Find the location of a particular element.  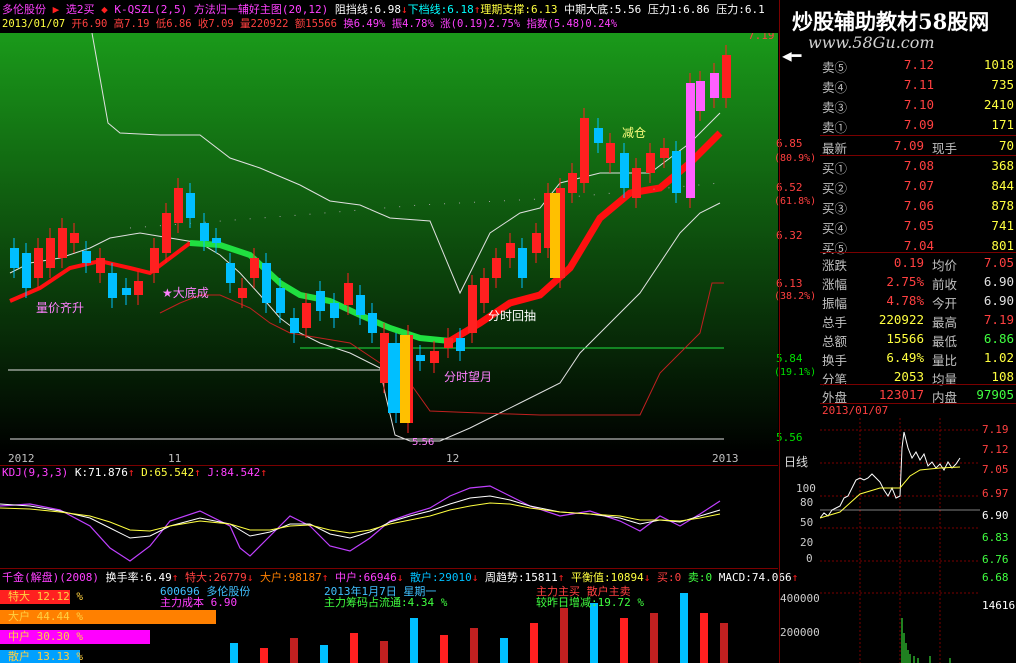

ask-row: 卖① 7.09 171 is located at coordinates (918, 125).